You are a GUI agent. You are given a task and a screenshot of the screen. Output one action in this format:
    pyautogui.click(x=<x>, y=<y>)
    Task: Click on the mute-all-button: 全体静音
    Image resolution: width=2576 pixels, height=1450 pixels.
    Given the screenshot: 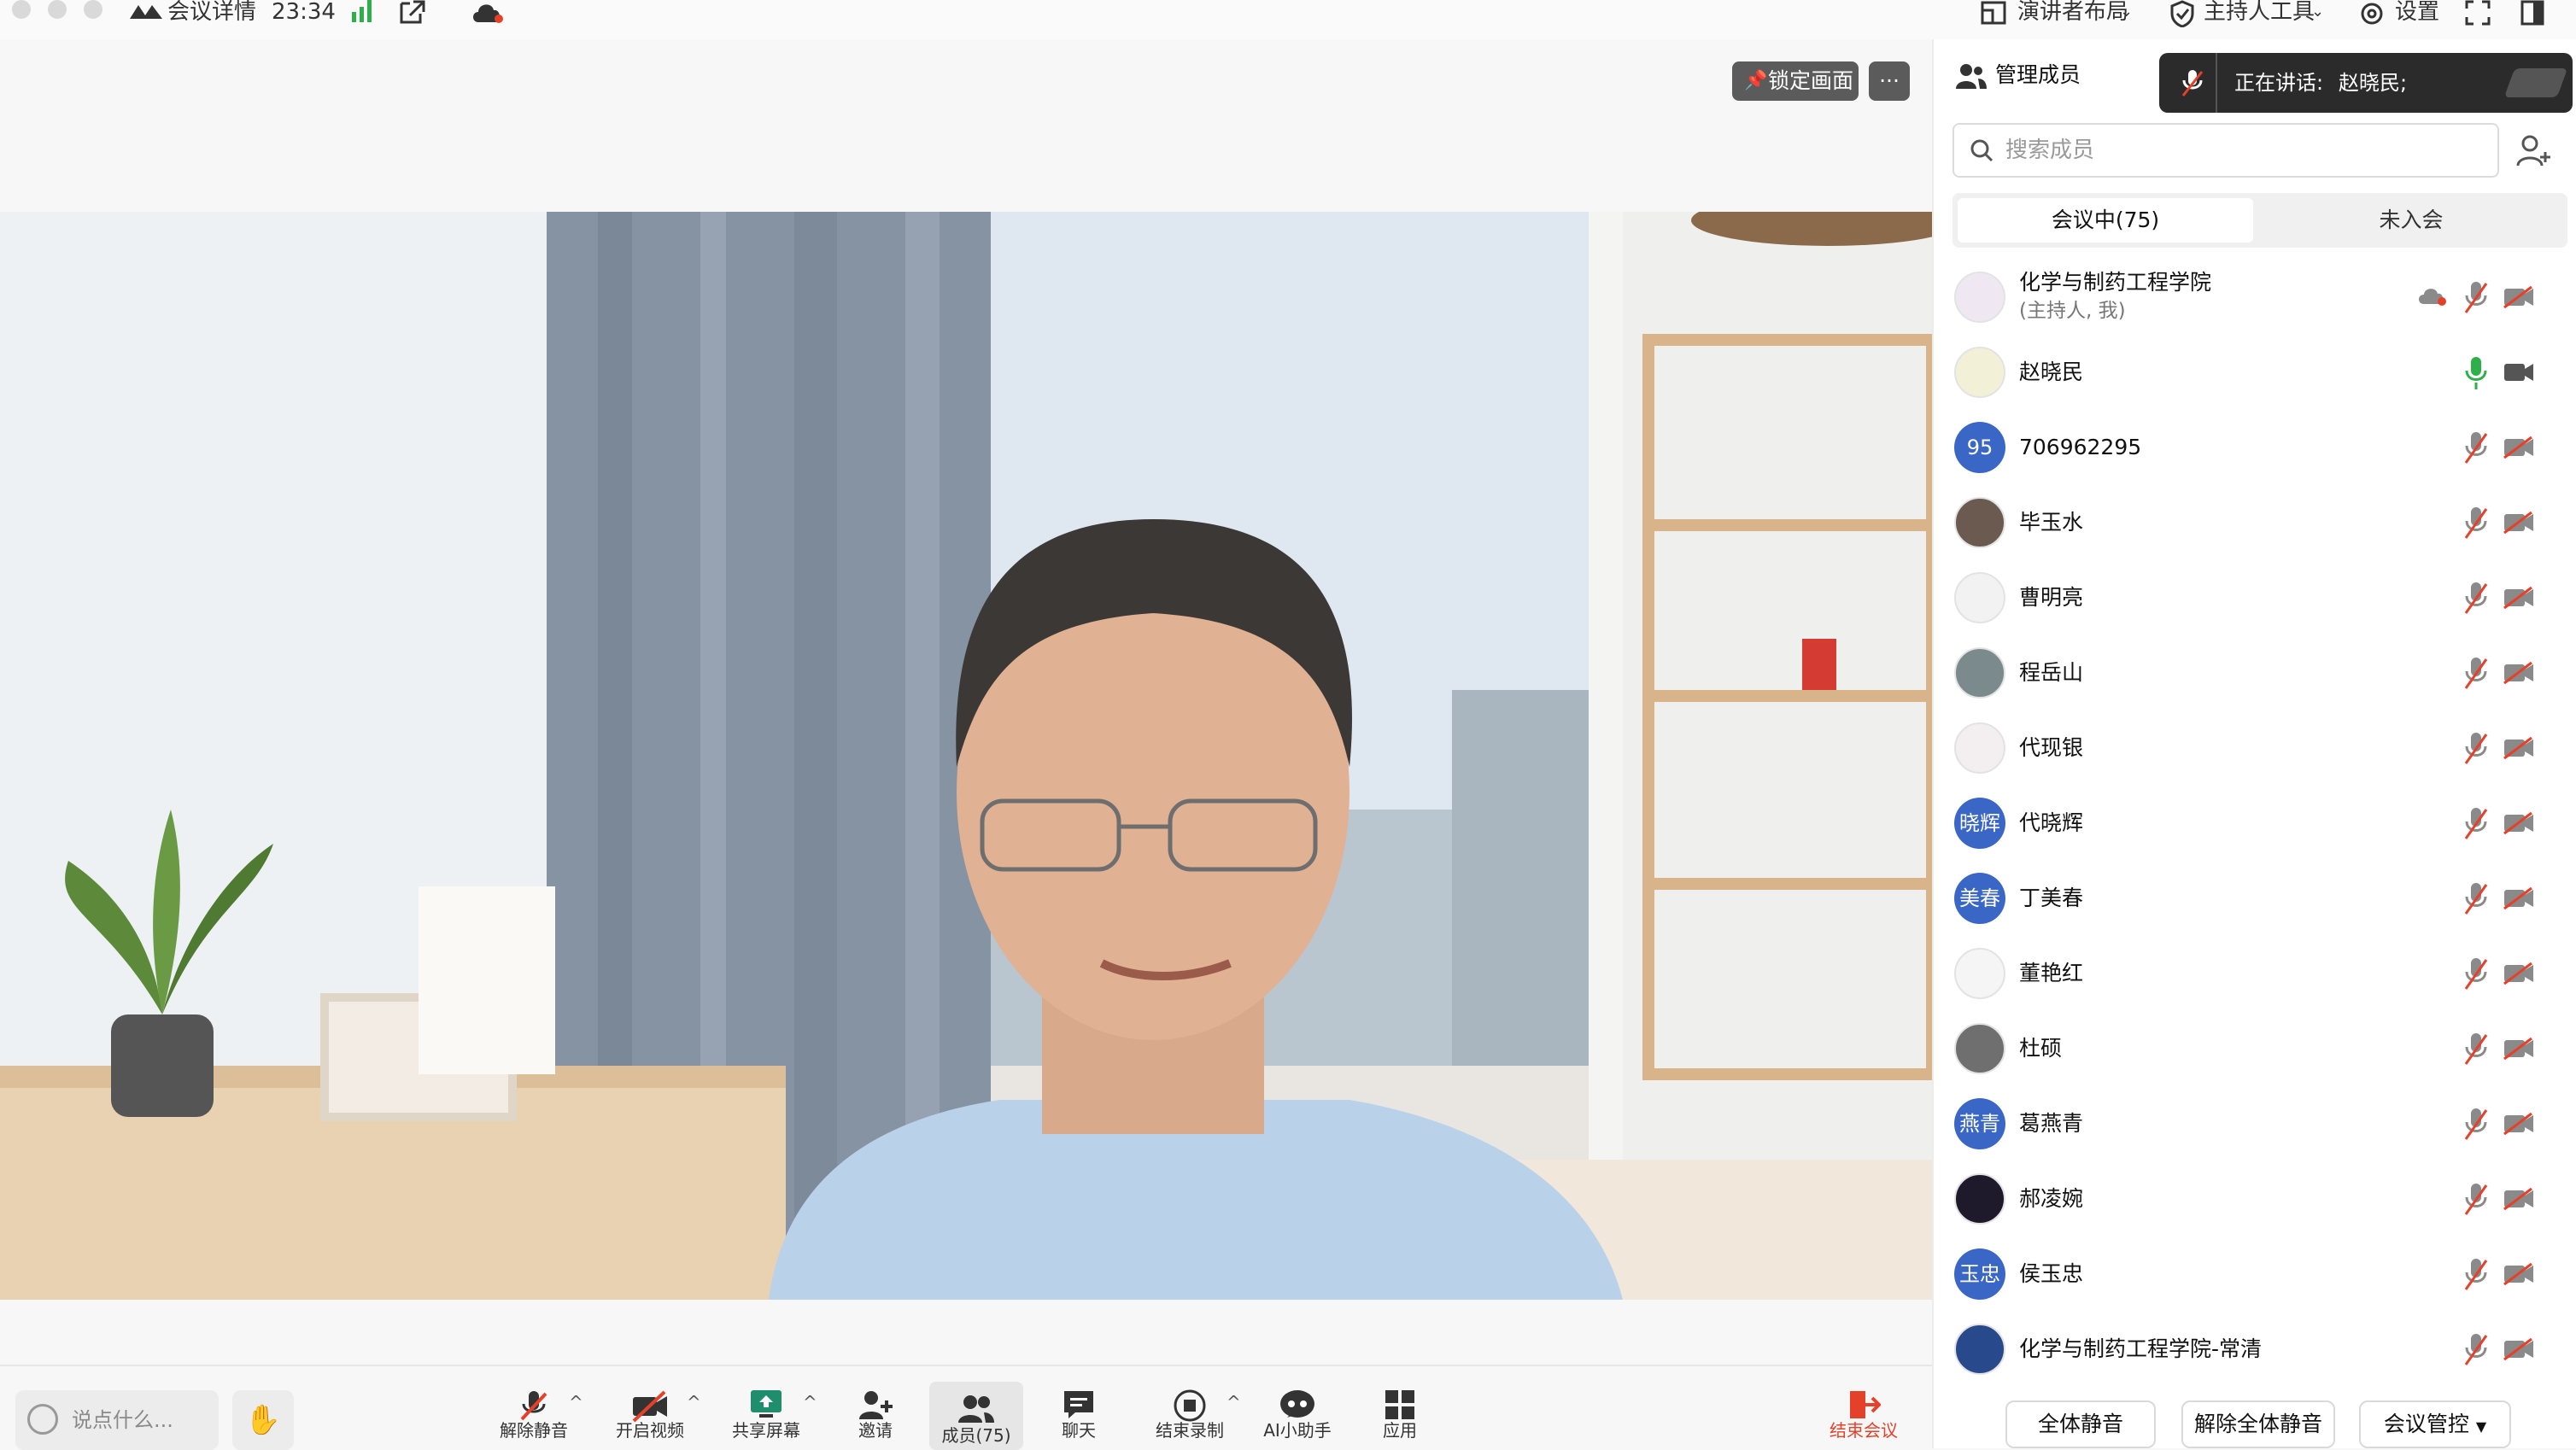 What is the action you would take?
    pyautogui.click(x=2080, y=1424)
    